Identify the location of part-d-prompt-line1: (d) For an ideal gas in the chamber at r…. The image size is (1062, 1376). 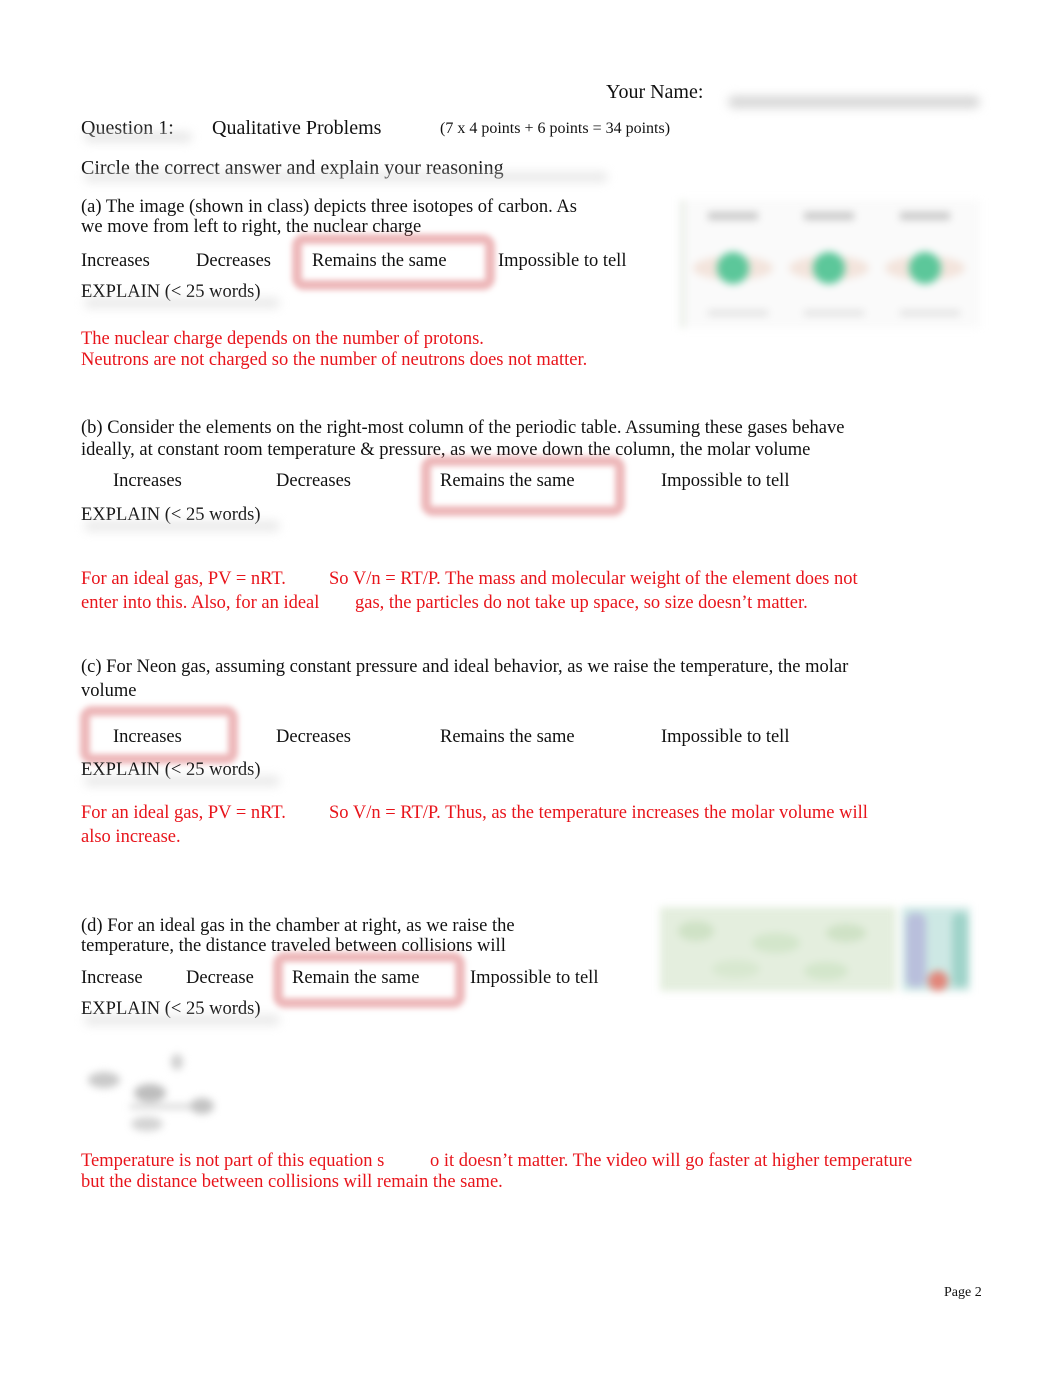
(298, 926).